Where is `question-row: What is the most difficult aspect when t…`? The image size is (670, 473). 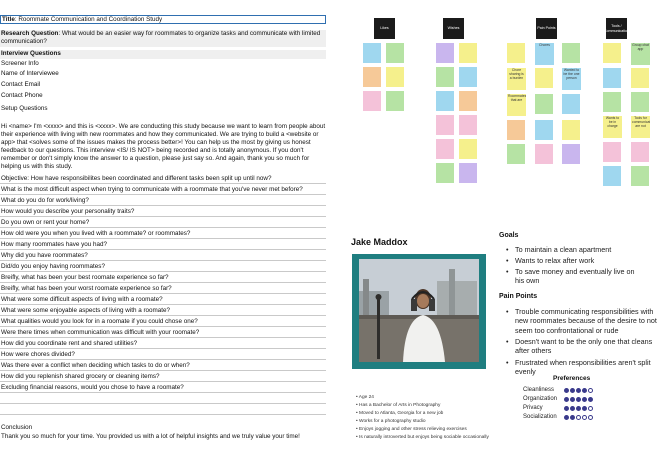 question-row: What is the most difficult aspect when t… is located at coordinates (163, 189).